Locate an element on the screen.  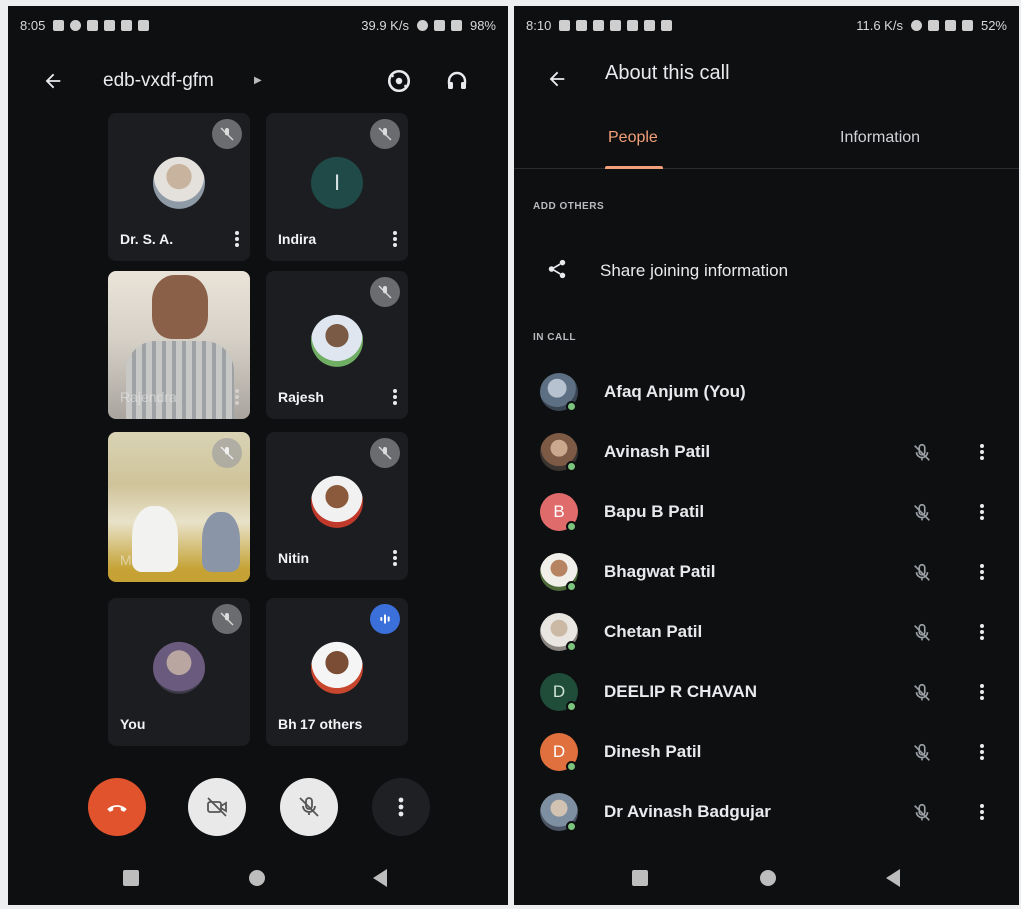
participant-tile: Rajesh is located at coordinates (337, 345).